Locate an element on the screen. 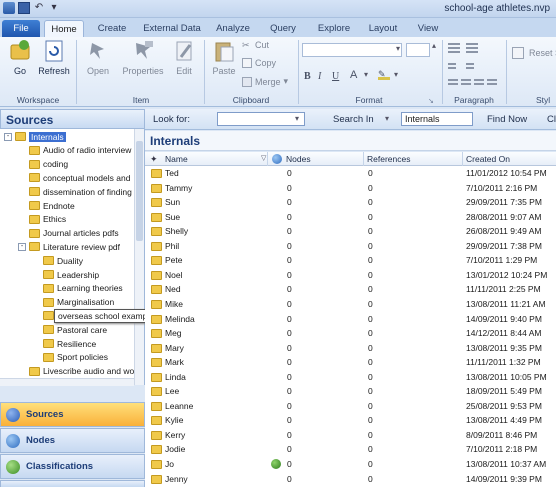 The width and height of the screenshot is (556, 487). tab-explore: Explore is located at coordinates (334, 28).